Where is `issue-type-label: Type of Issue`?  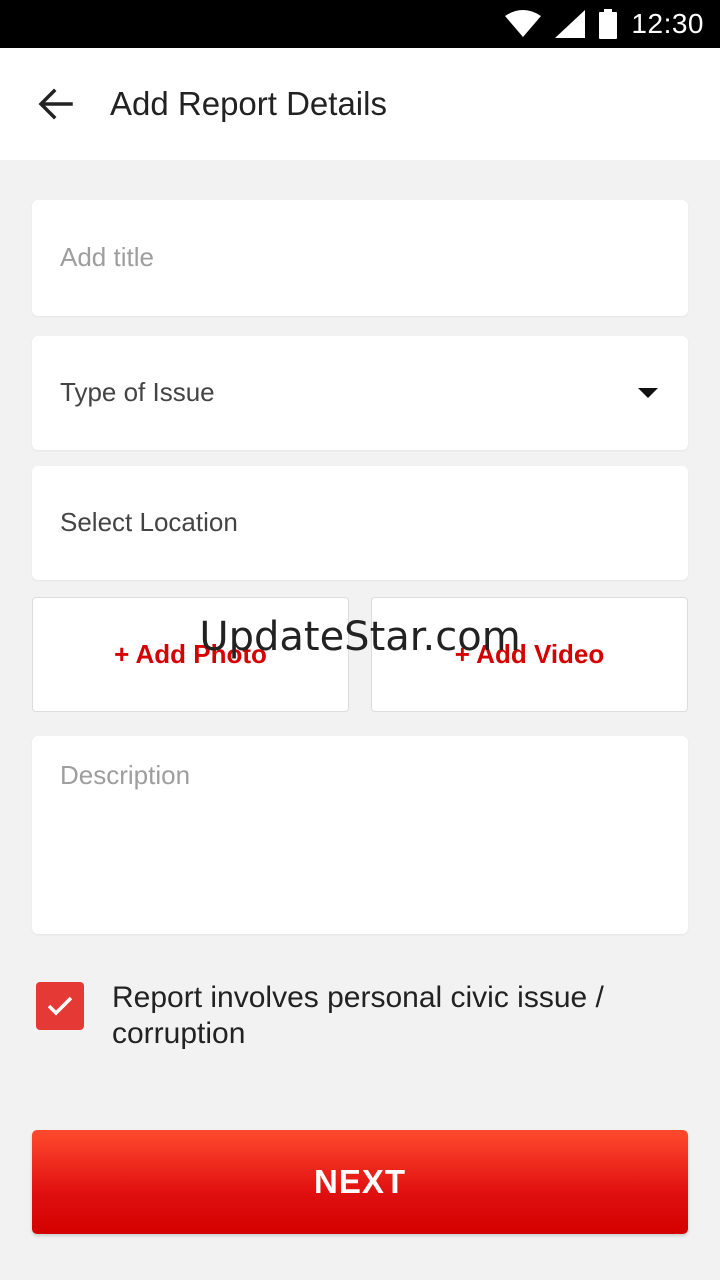
issue-type-label: Type of Issue is located at coordinates (137, 392).